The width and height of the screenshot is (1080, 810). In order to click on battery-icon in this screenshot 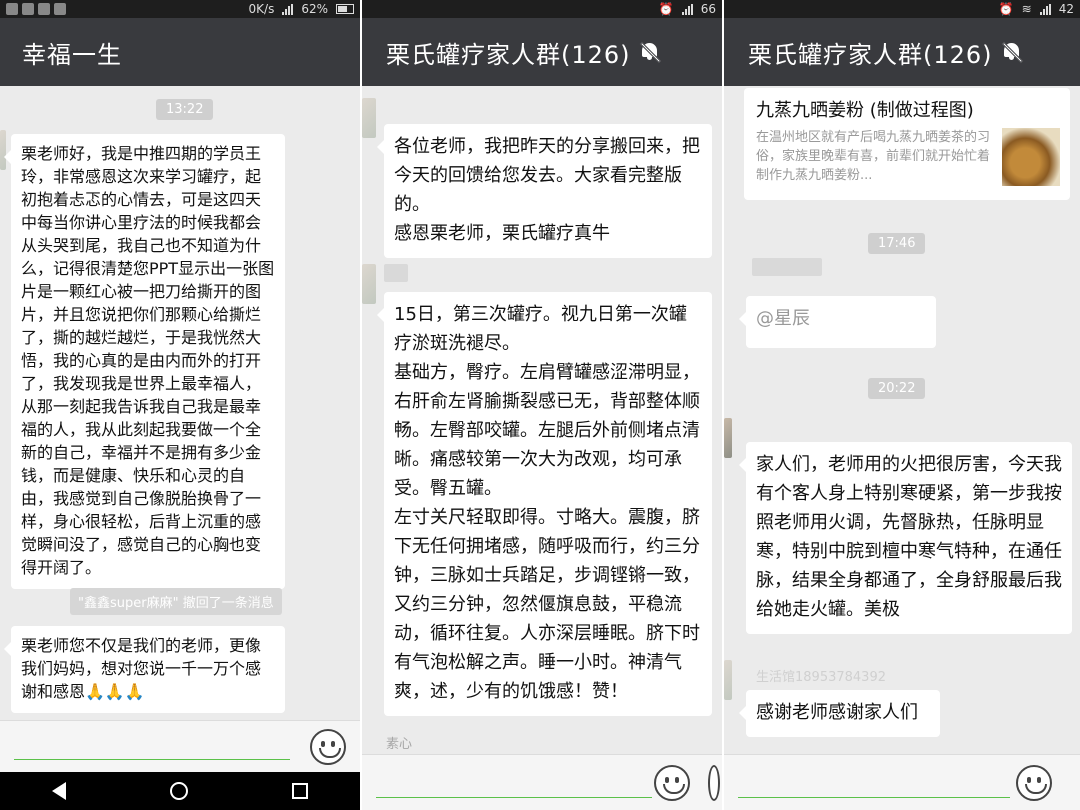, I will do `click(345, 9)`.